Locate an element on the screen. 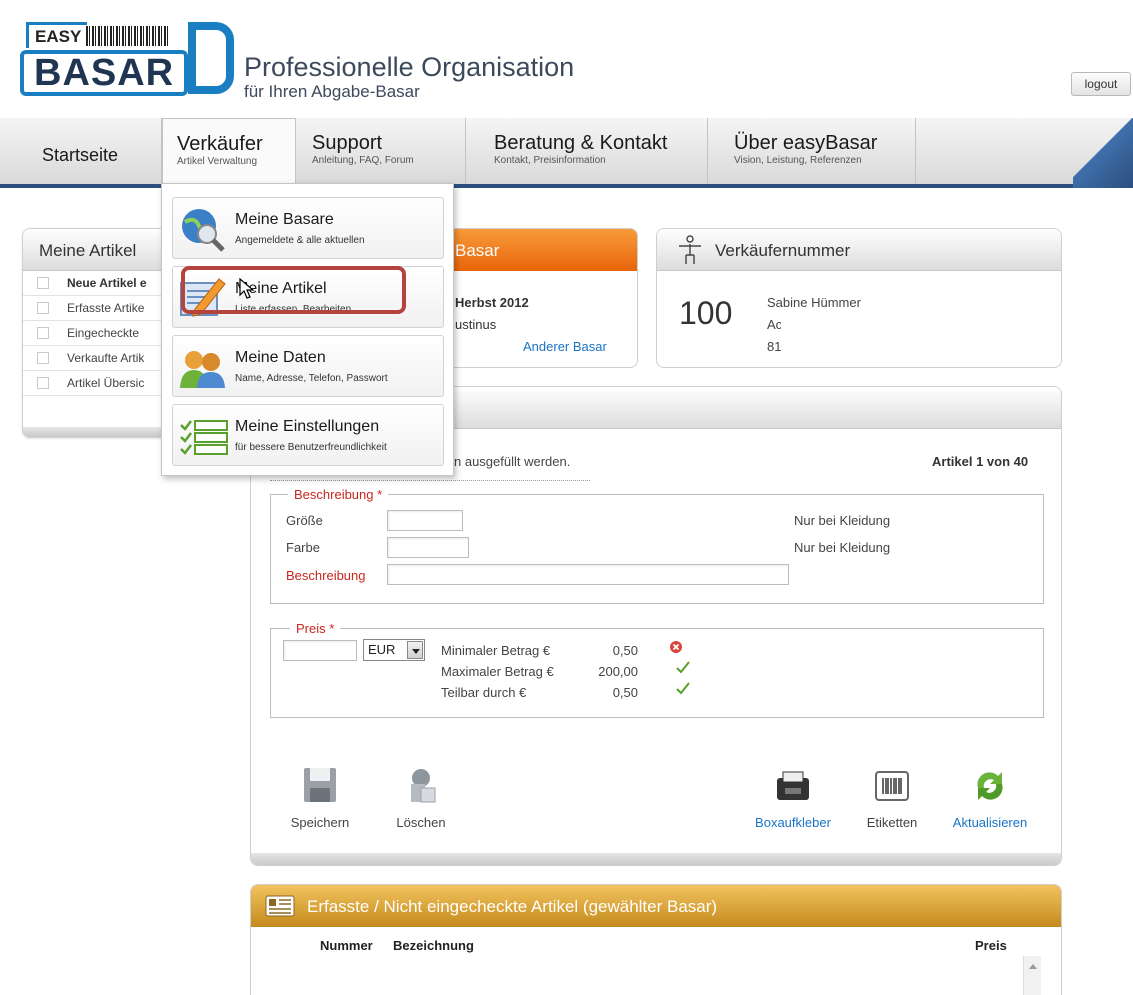  action-label: Löschen is located at coordinates (421, 822).